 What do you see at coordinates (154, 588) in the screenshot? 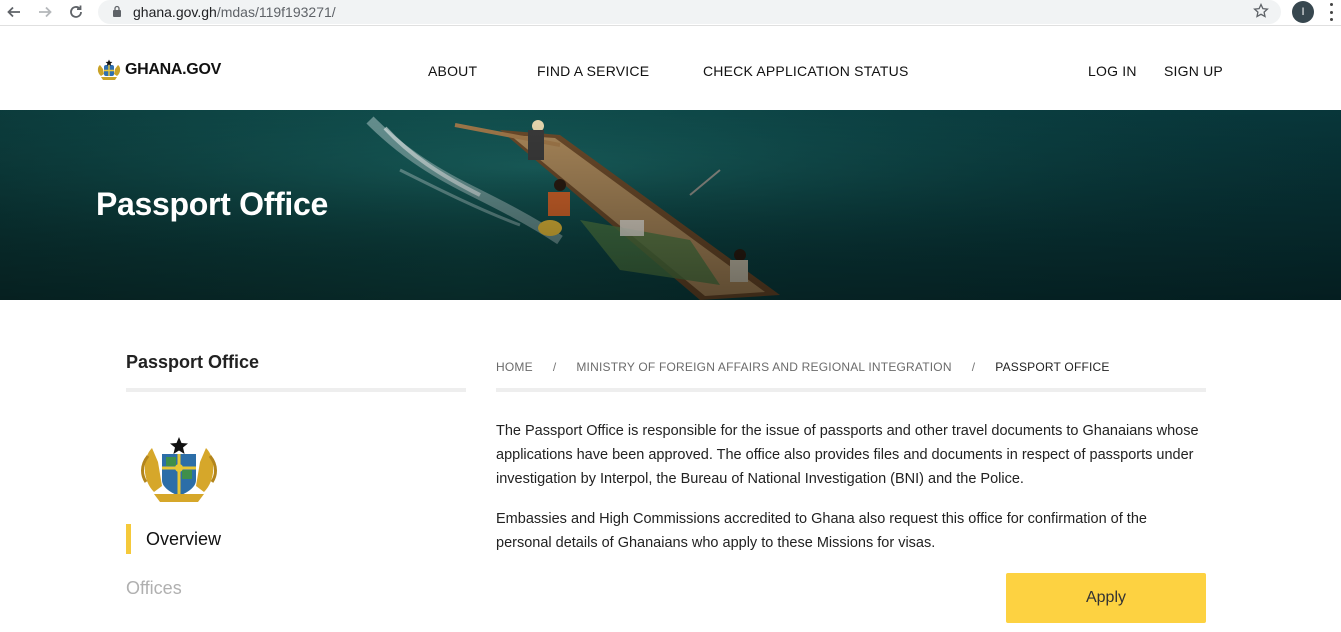
I see `sidebar-item-offices: Offices` at bounding box center [154, 588].